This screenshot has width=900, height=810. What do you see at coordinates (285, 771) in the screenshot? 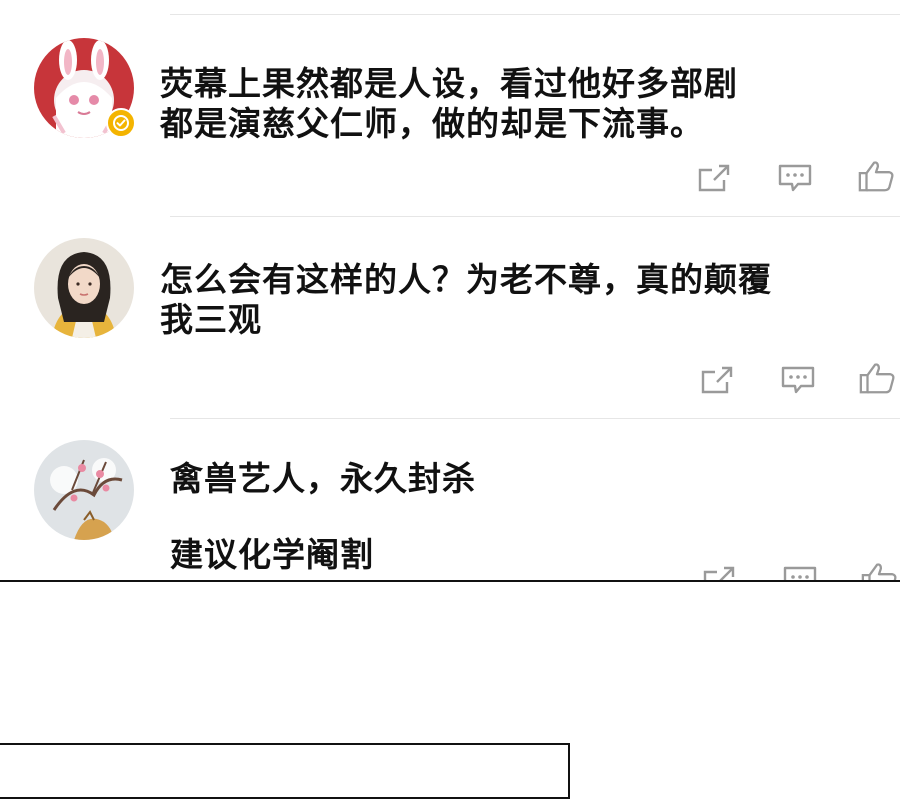
I see `blank-input-box` at bounding box center [285, 771].